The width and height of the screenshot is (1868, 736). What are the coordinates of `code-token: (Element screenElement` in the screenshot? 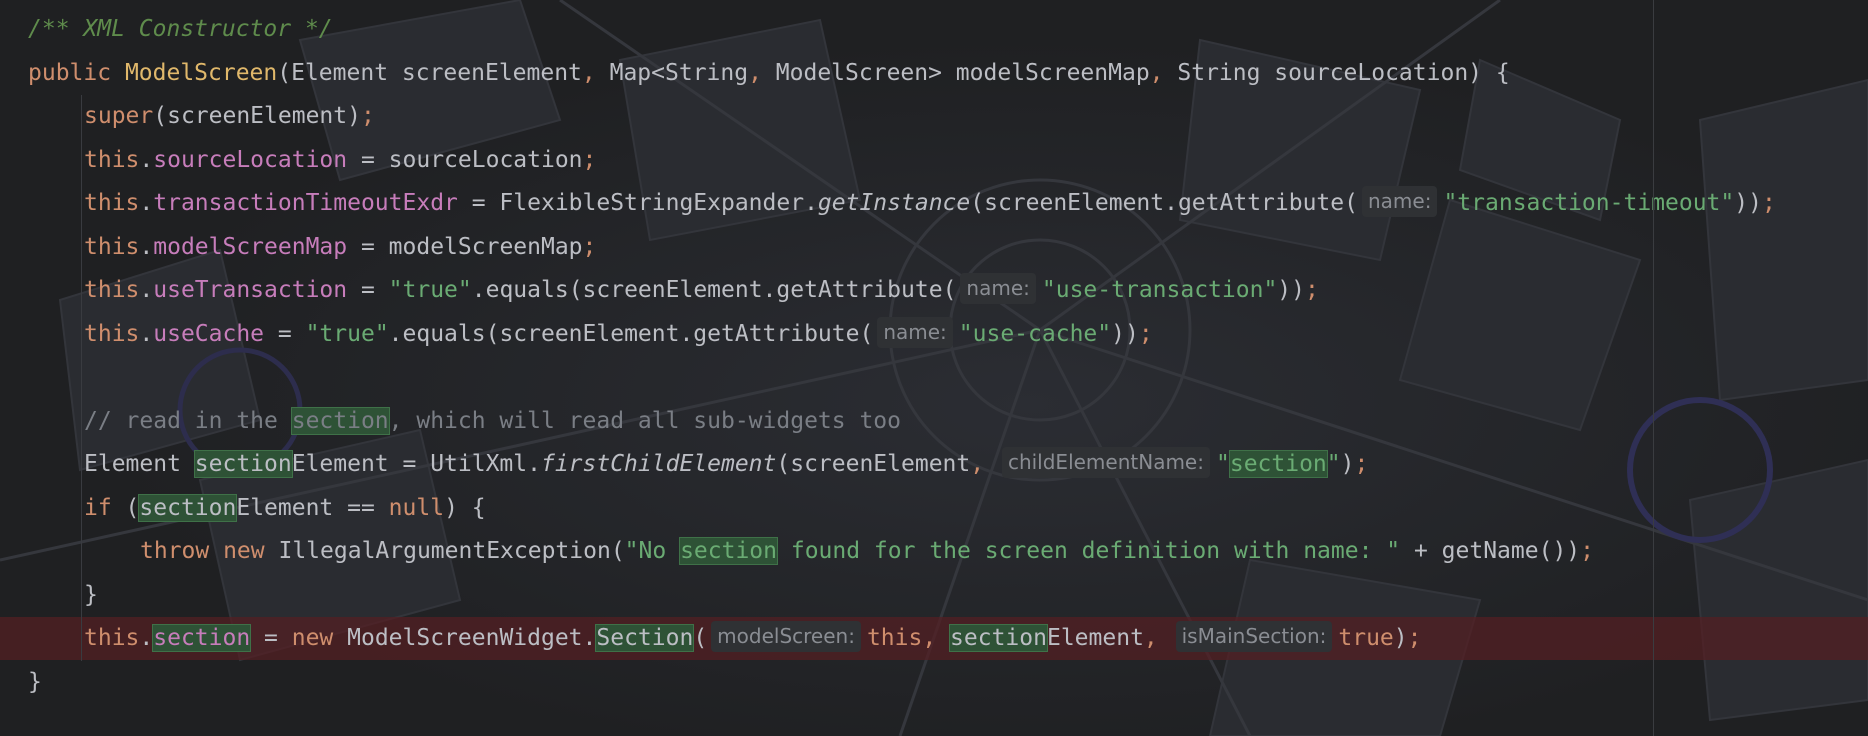 It's located at (429, 72).